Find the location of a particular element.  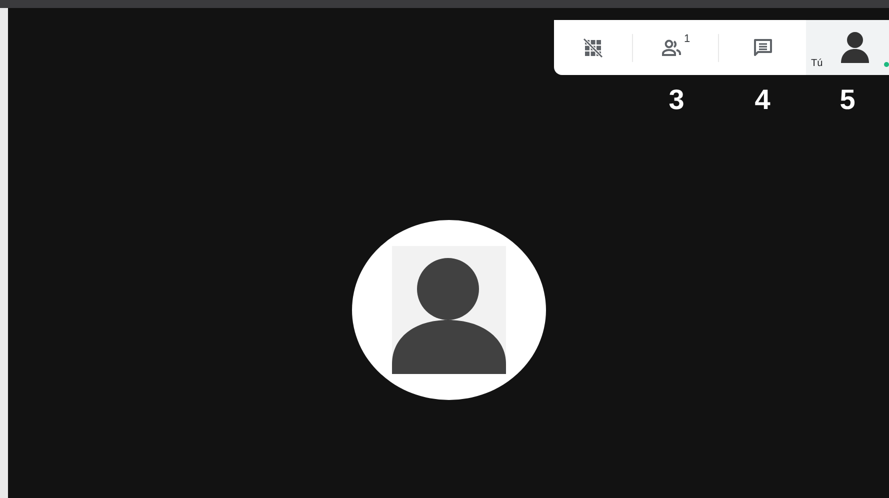

self-tile: Tú is located at coordinates (847, 47).